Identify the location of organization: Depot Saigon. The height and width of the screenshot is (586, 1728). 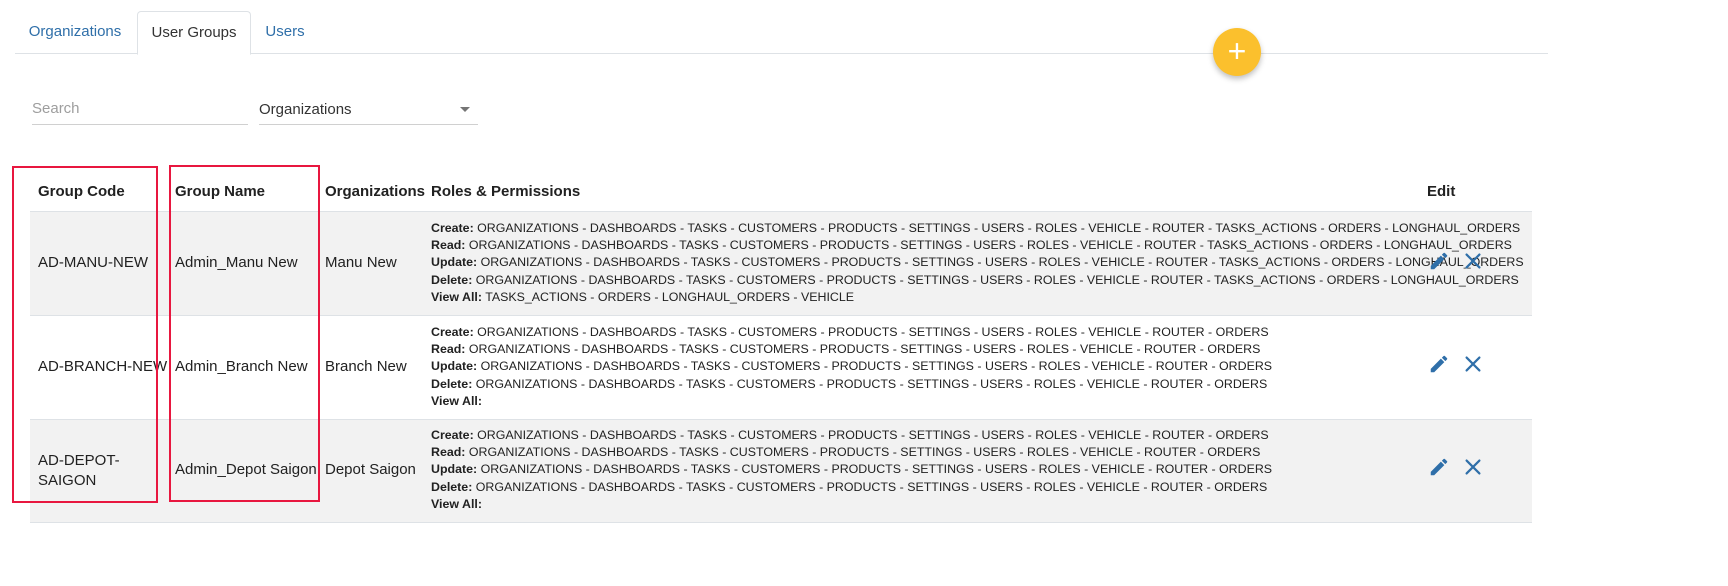
(370, 469).